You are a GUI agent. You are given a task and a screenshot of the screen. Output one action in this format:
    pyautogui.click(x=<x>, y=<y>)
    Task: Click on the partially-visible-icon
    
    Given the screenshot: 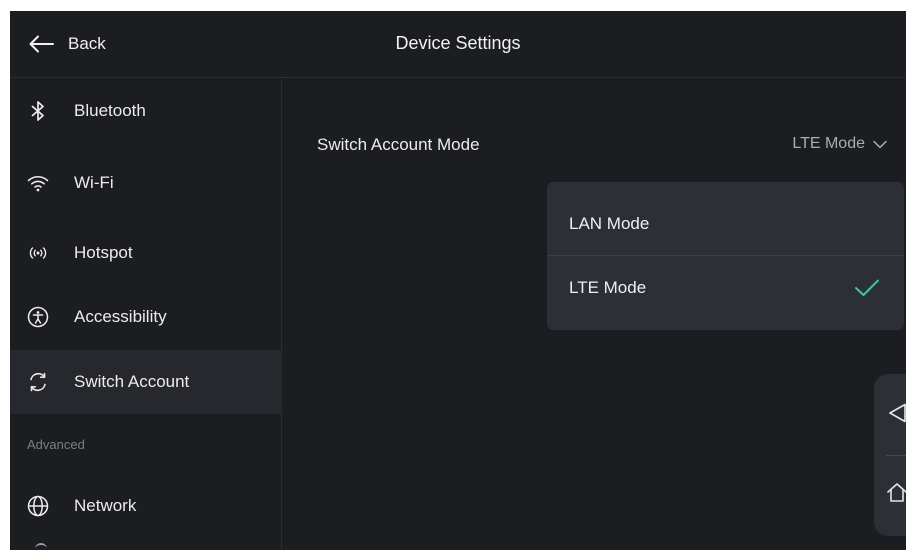 What is the action you would take?
    pyautogui.click(x=41, y=546)
    